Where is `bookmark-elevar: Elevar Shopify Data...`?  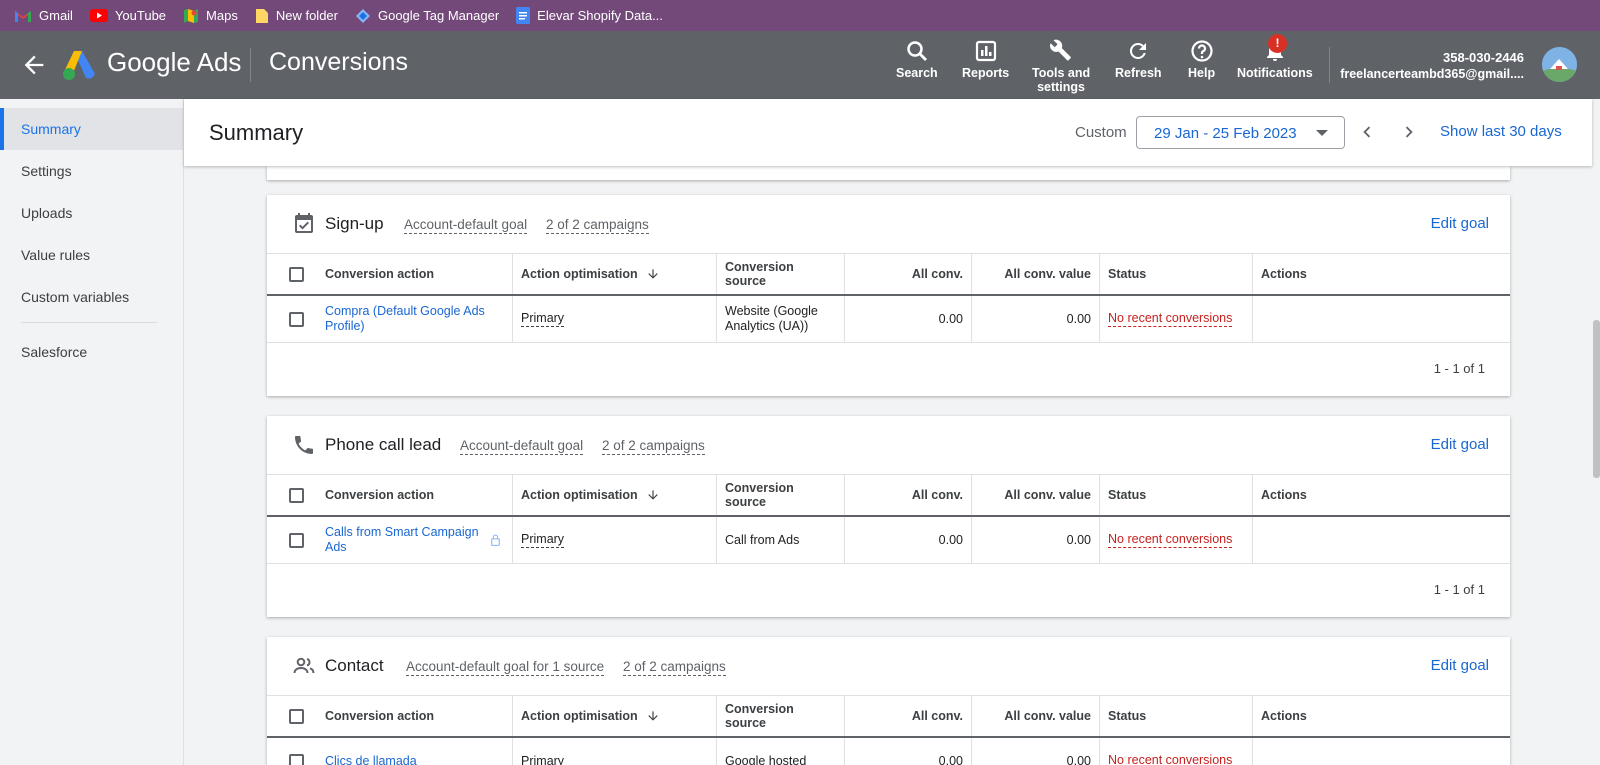
bookmark-elevar: Elevar Shopify Data... is located at coordinates (589, 15).